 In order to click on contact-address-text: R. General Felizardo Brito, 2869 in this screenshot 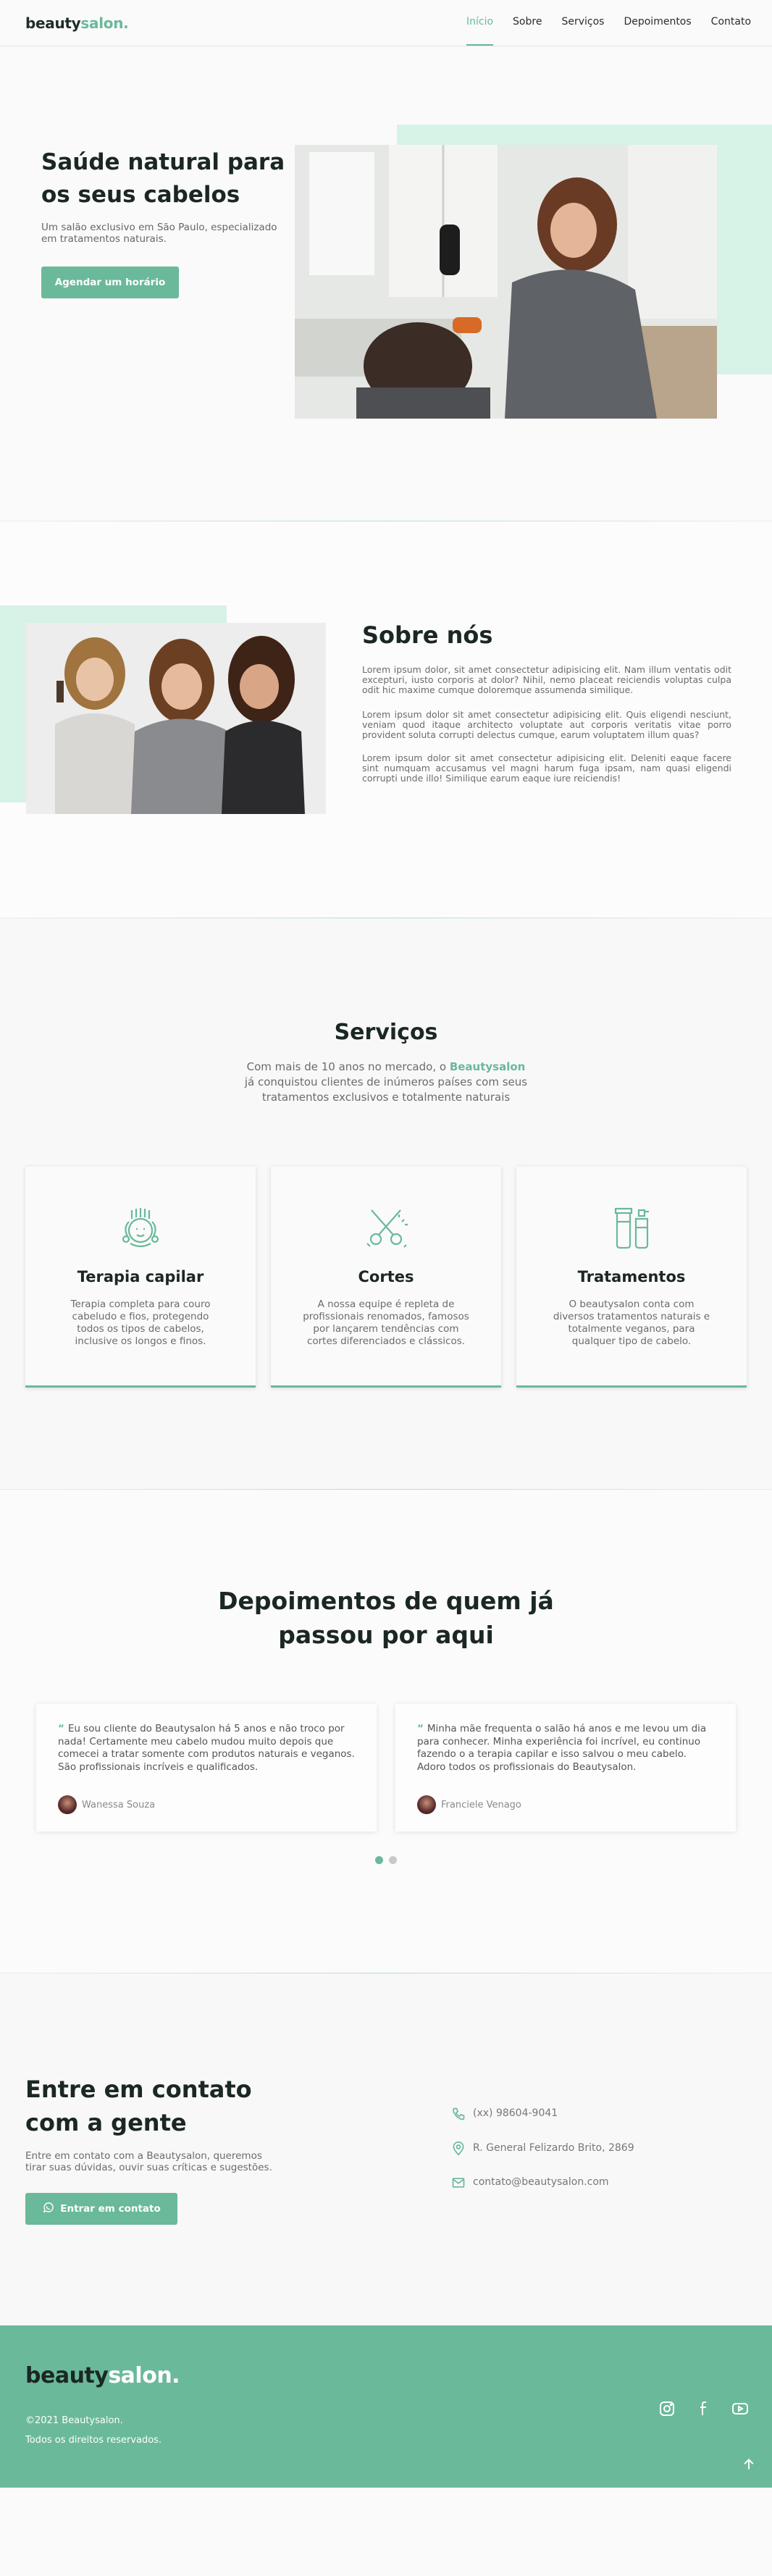, I will do `click(553, 2148)`.